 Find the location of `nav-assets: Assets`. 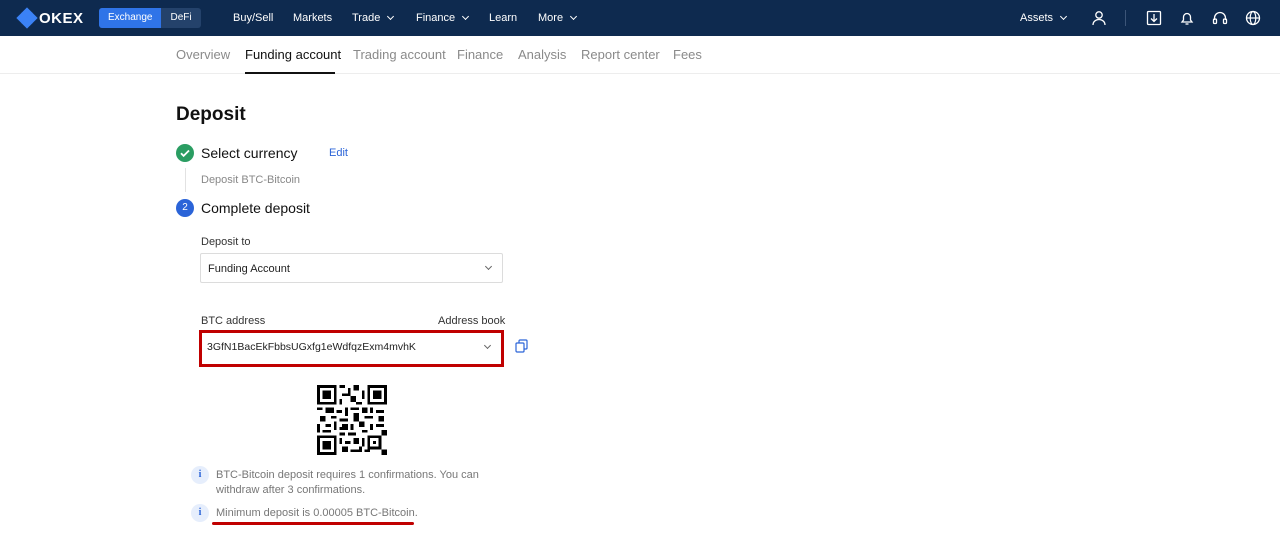

nav-assets: Assets is located at coordinates (1044, 18).